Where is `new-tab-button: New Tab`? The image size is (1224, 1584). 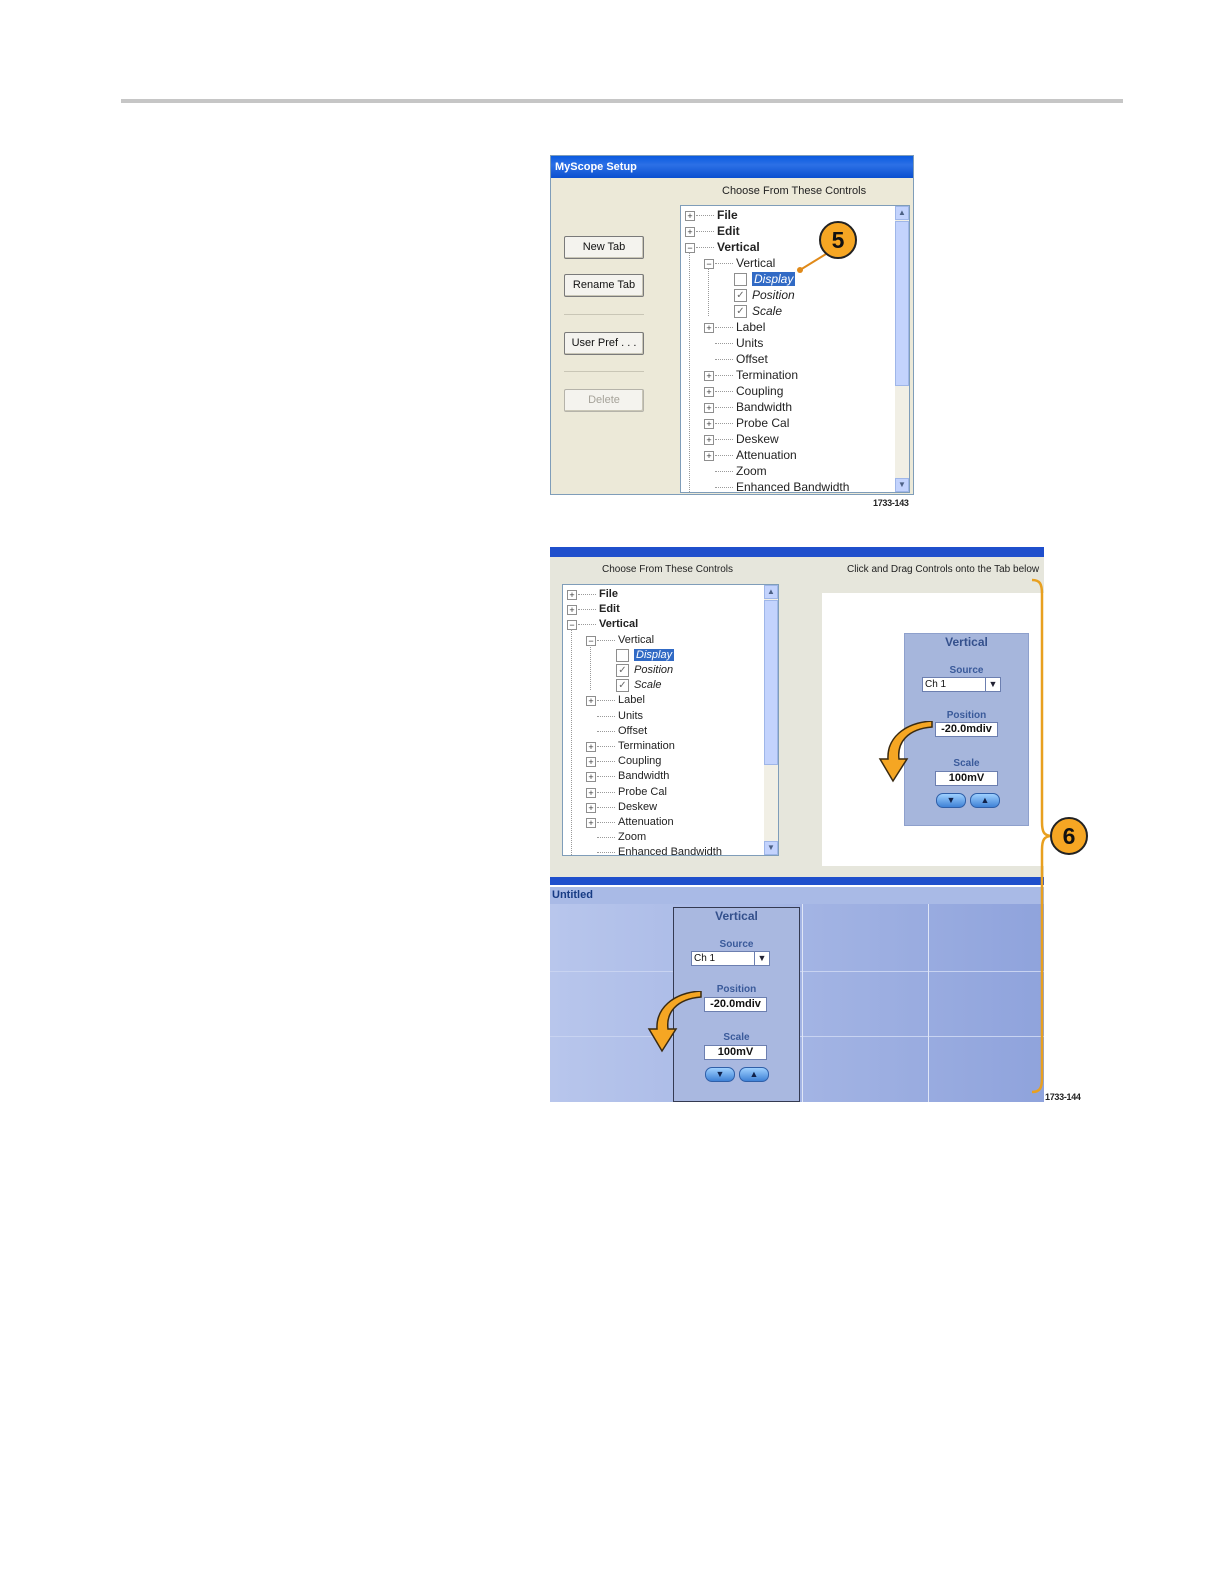
new-tab-button: New Tab is located at coordinates (604, 247).